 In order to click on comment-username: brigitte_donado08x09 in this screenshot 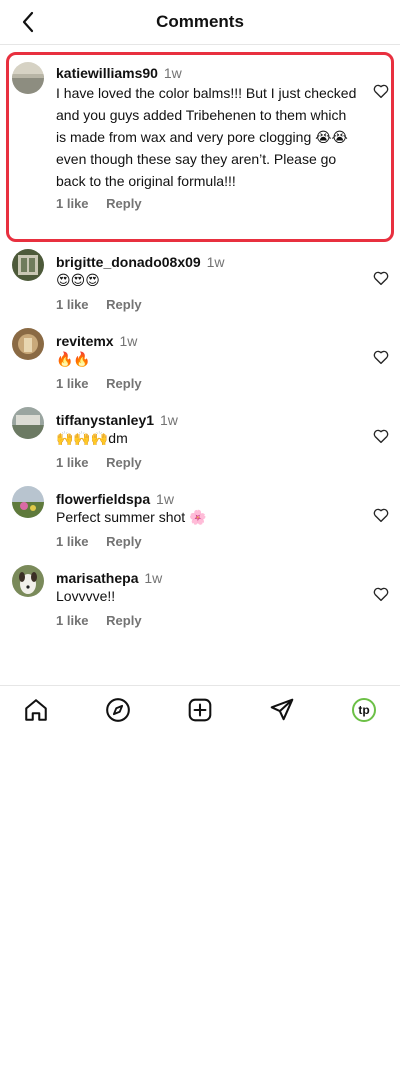, I will do `click(128, 262)`.